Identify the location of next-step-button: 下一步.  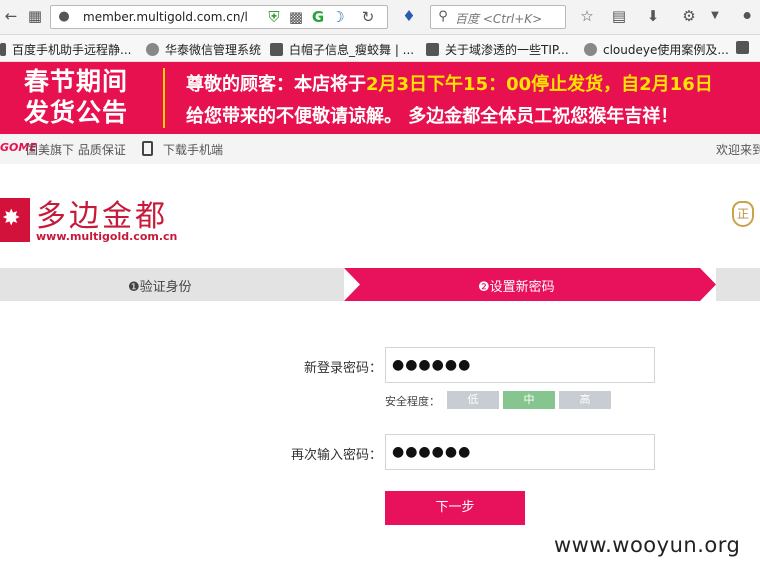
(455, 508).